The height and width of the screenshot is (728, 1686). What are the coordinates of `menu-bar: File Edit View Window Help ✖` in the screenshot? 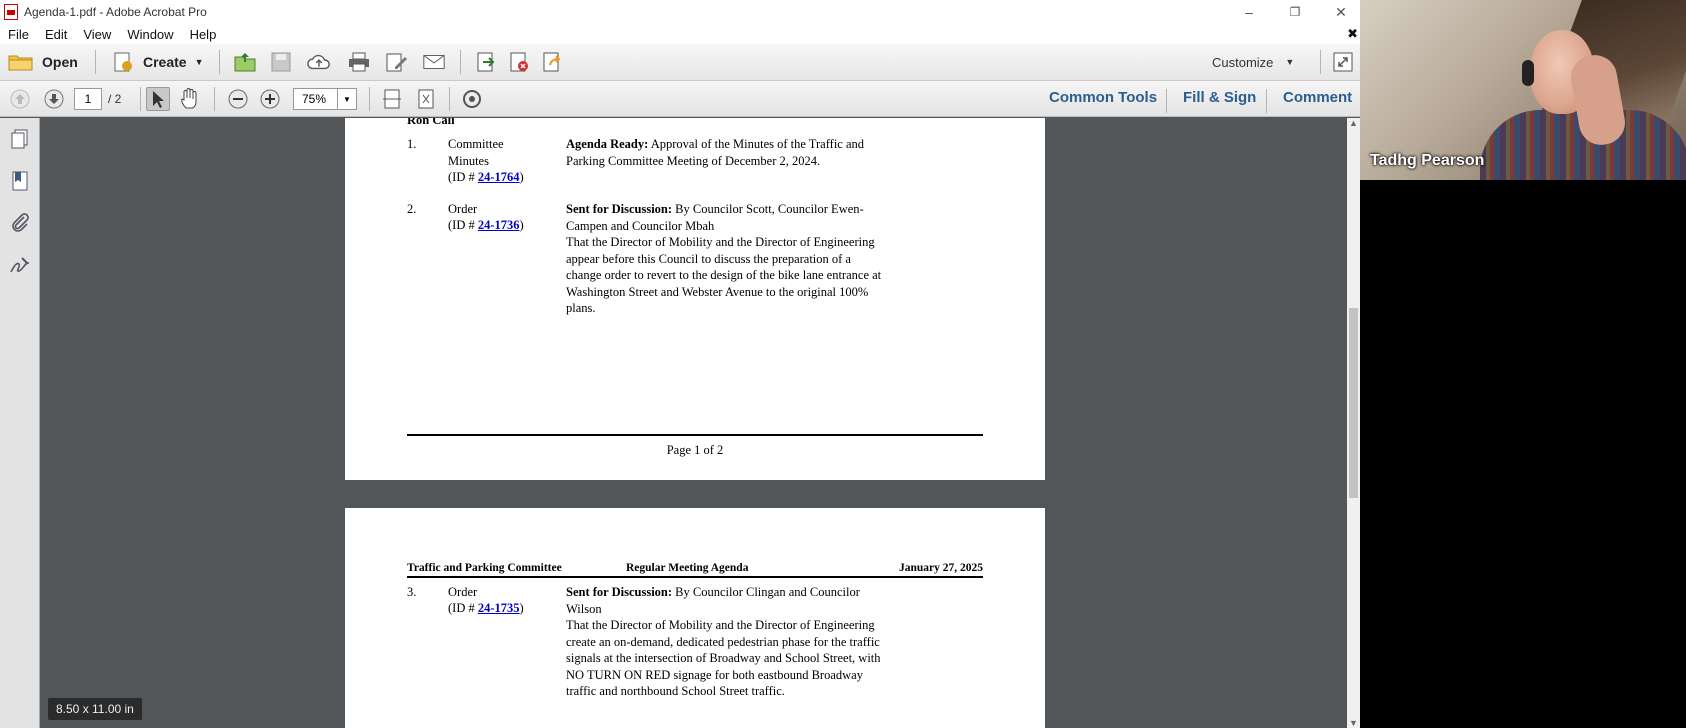 It's located at (680, 34).